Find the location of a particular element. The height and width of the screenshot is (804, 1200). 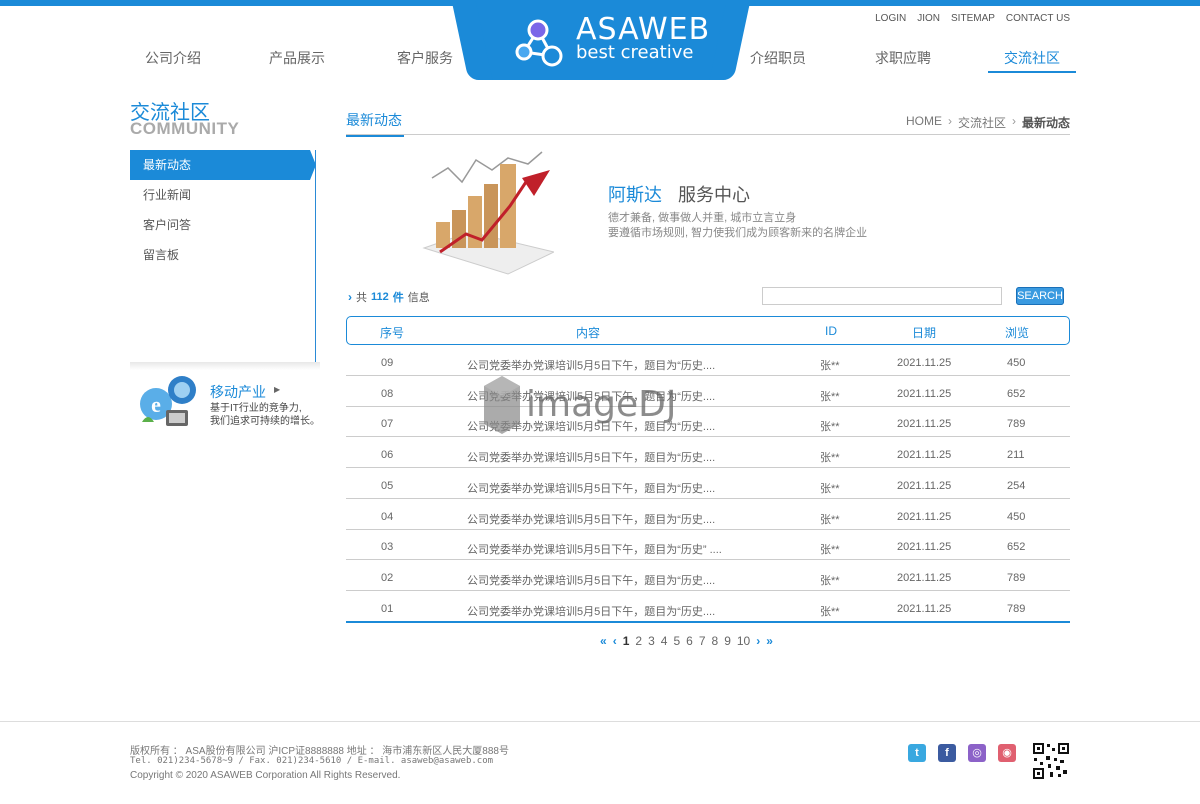

chevron-right-icon: › is located at coordinates (1013, 121).